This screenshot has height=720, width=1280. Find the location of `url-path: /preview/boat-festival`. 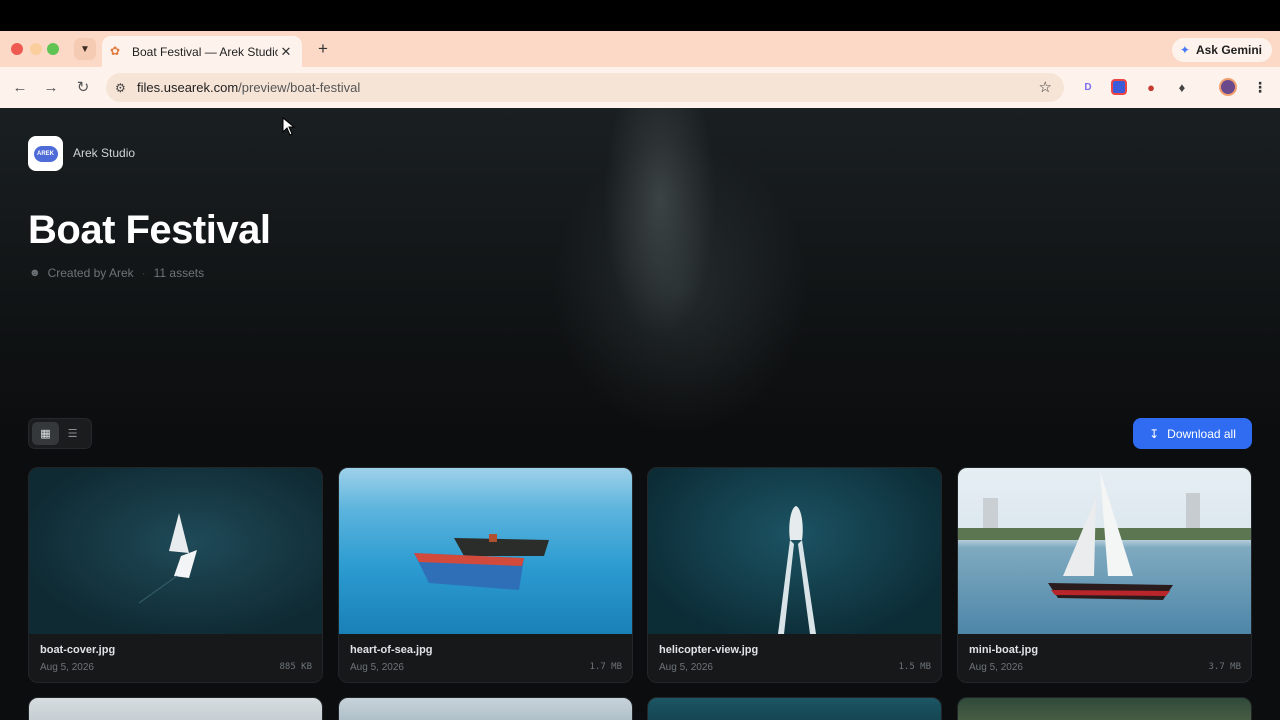

url-path: /preview/boat-festival is located at coordinates (299, 87).